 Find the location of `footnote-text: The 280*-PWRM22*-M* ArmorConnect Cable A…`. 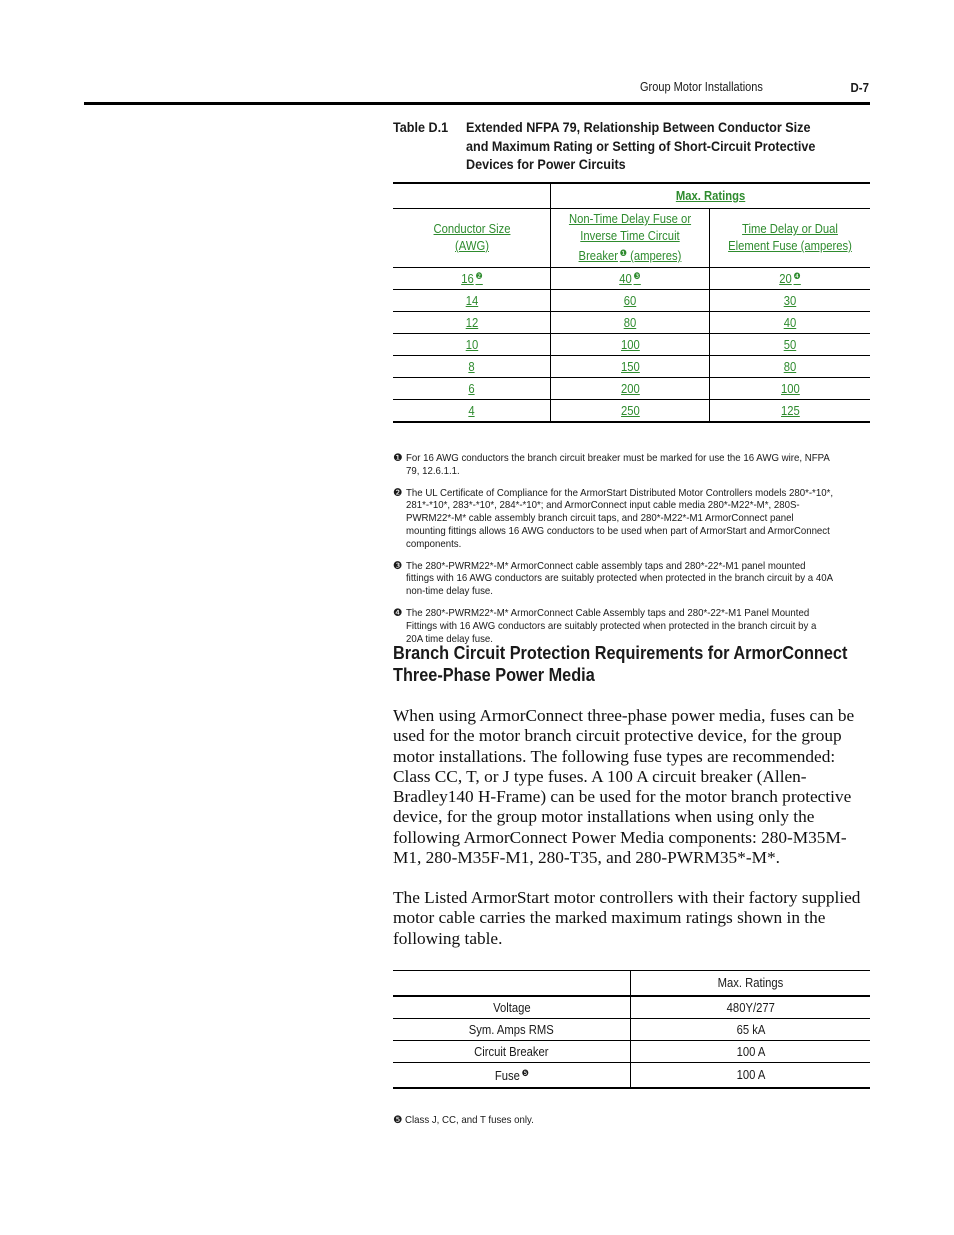

footnote-text: The 280*-PWRM22*-M* ArmorConnect Cable A… is located at coordinates (611, 625).